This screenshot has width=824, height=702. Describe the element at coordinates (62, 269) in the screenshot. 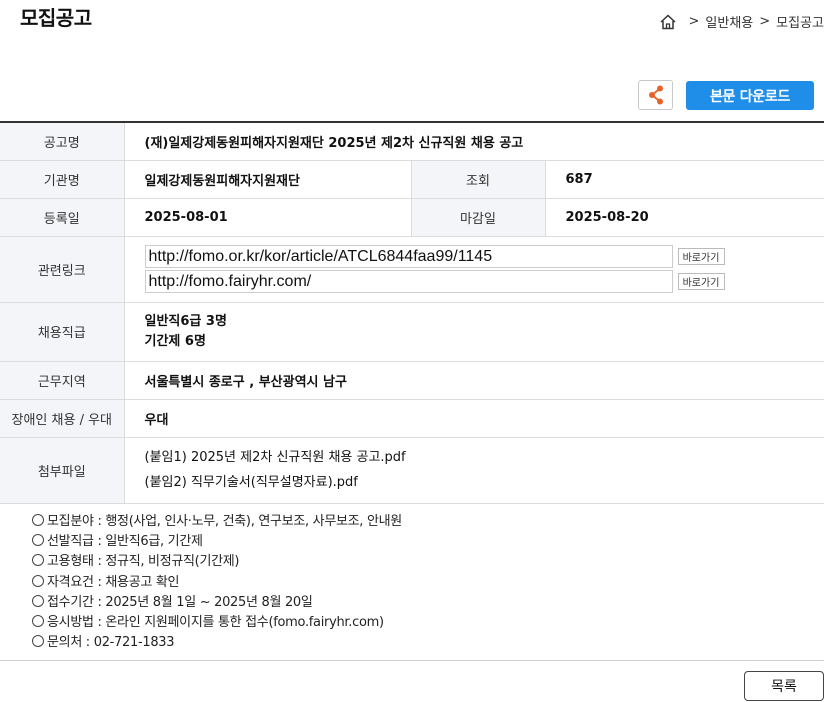

I see `links-label: 관련링크` at that location.